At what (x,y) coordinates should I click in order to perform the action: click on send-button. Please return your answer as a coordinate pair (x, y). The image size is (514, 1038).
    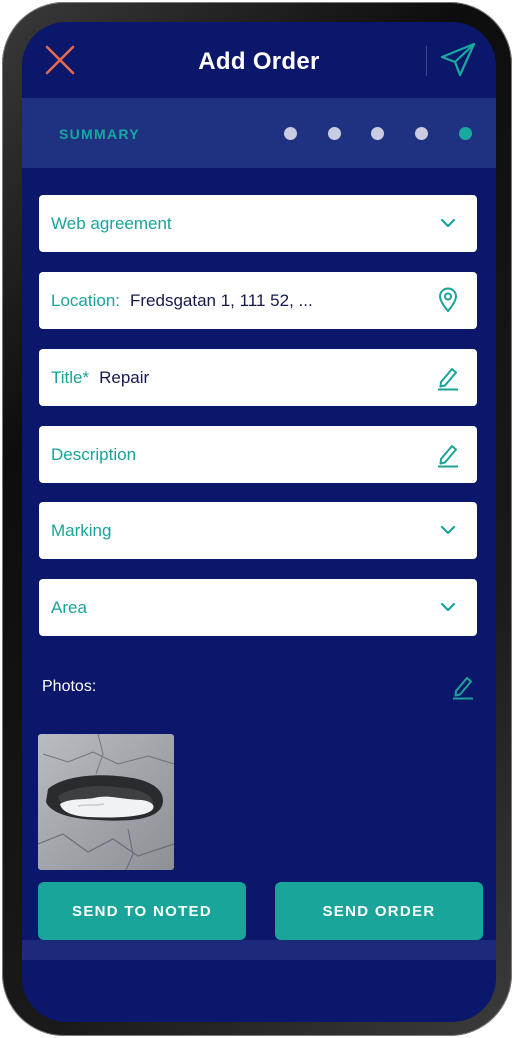
    Looking at the image, I should click on (458, 60).